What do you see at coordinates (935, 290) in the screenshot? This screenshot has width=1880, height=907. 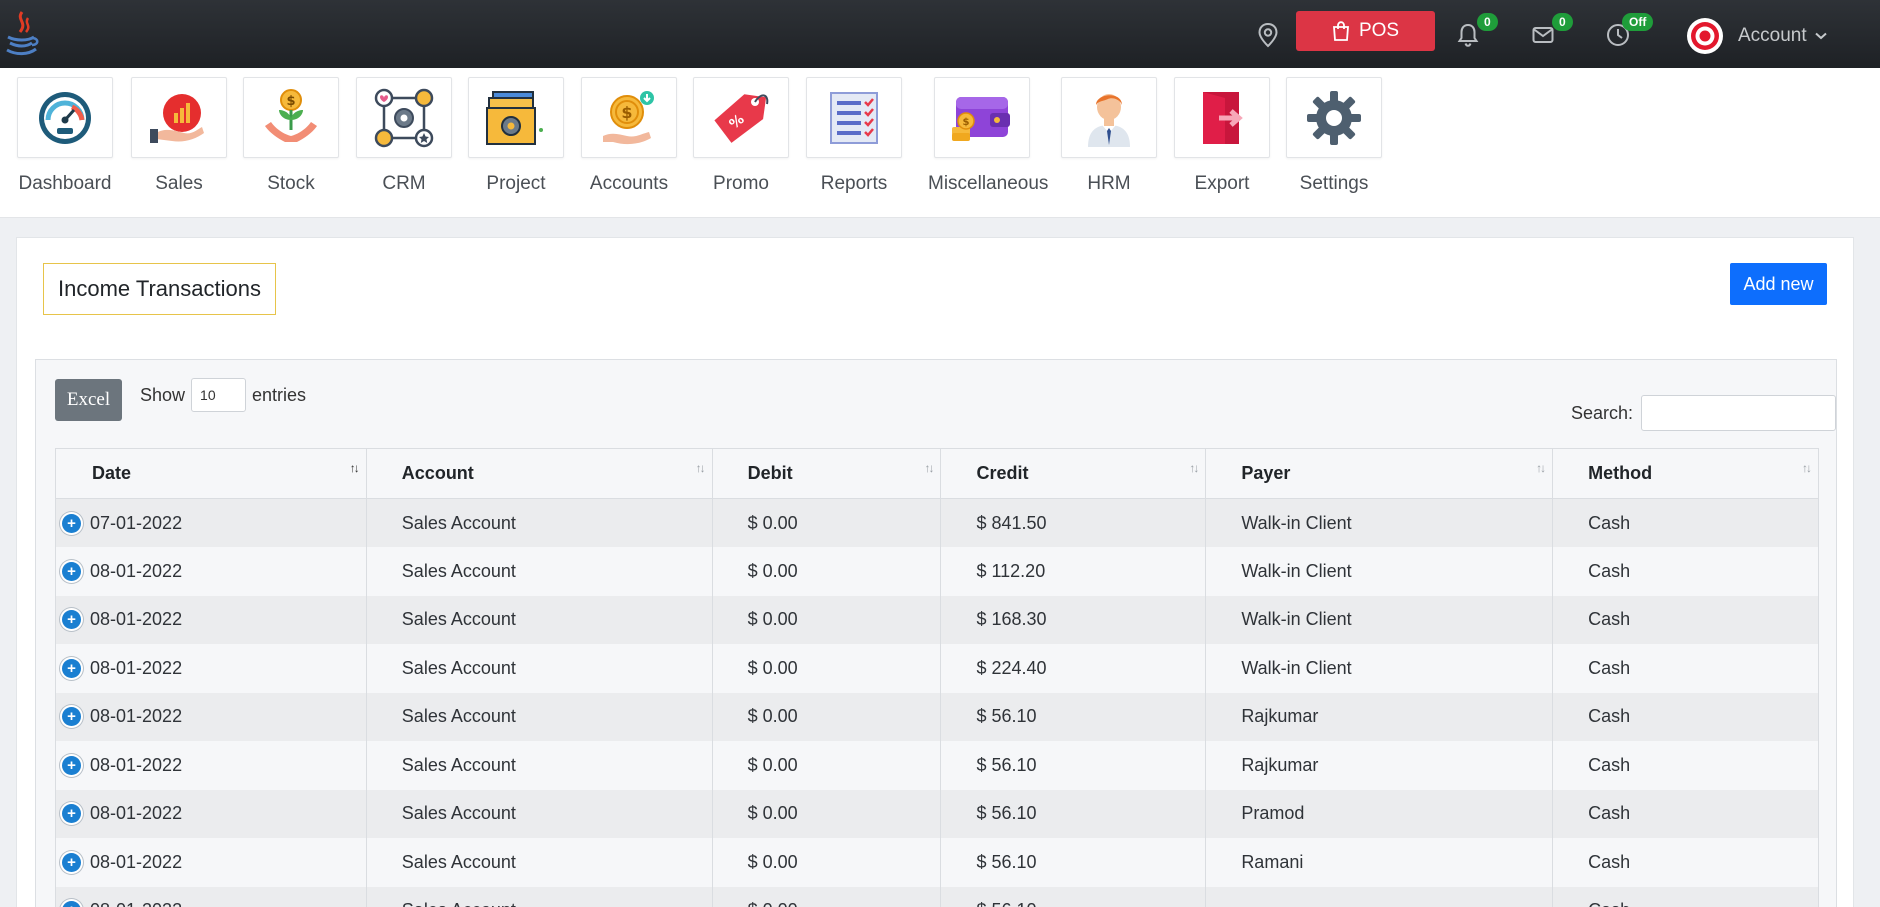 I see `card-header: Income Transactions Add new` at bounding box center [935, 290].